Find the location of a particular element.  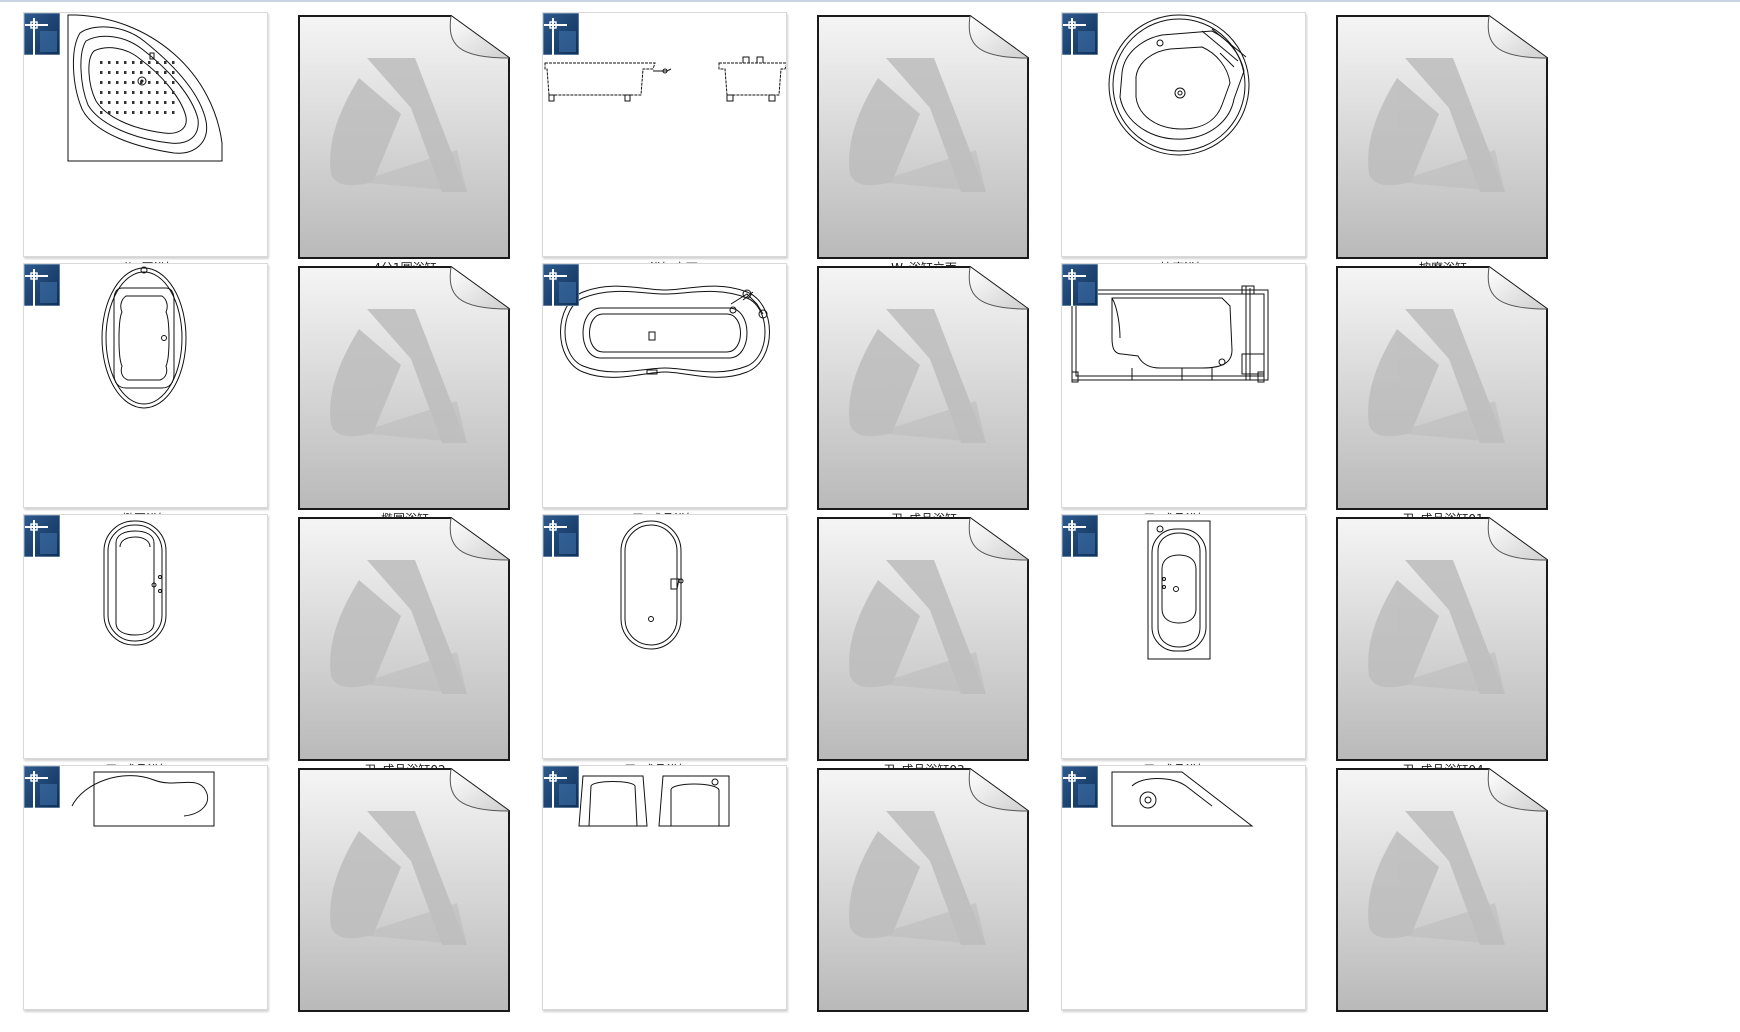

file-item-7: 椭圆浴缸 is located at coordinates (146, 390).